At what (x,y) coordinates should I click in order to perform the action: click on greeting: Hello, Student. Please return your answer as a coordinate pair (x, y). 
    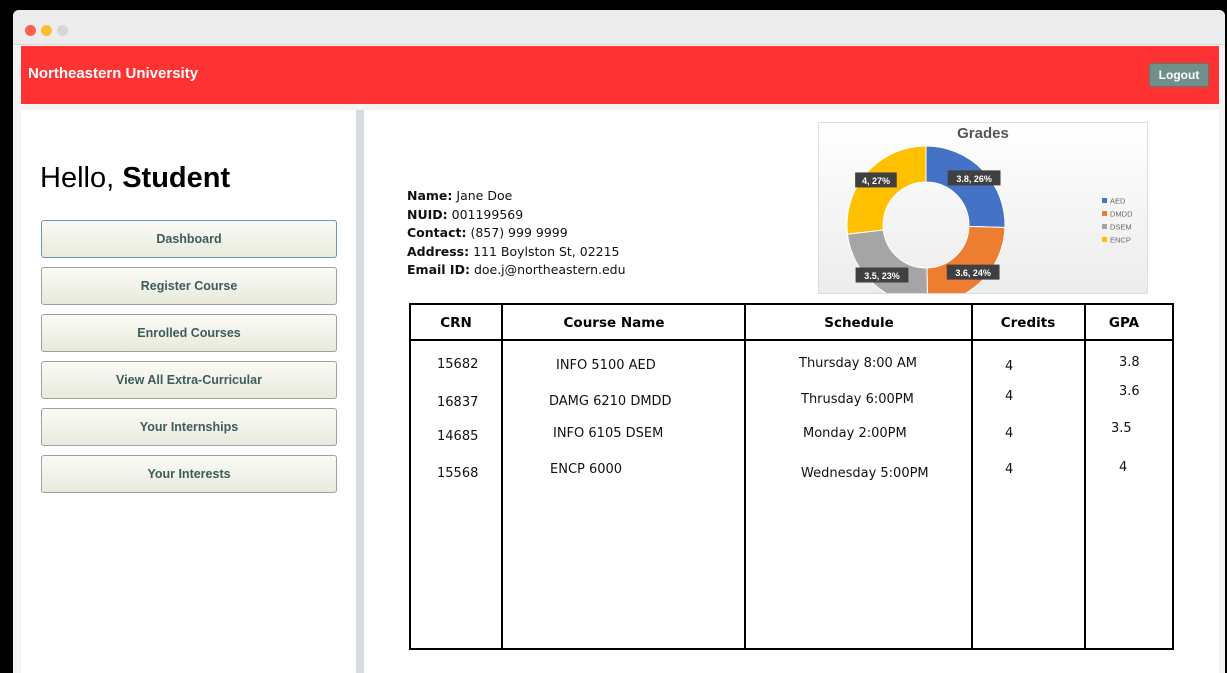
    Looking at the image, I should click on (135, 178).